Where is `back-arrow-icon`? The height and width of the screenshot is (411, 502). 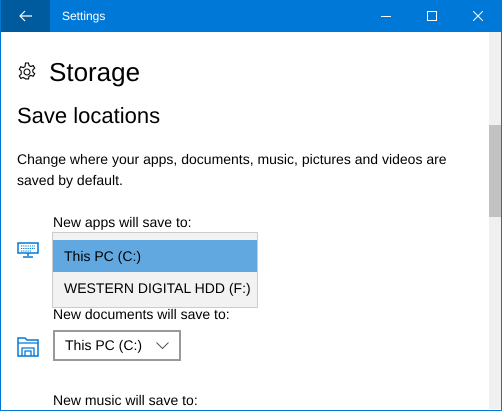
back-arrow-icon is located at coordinates (25, 16).